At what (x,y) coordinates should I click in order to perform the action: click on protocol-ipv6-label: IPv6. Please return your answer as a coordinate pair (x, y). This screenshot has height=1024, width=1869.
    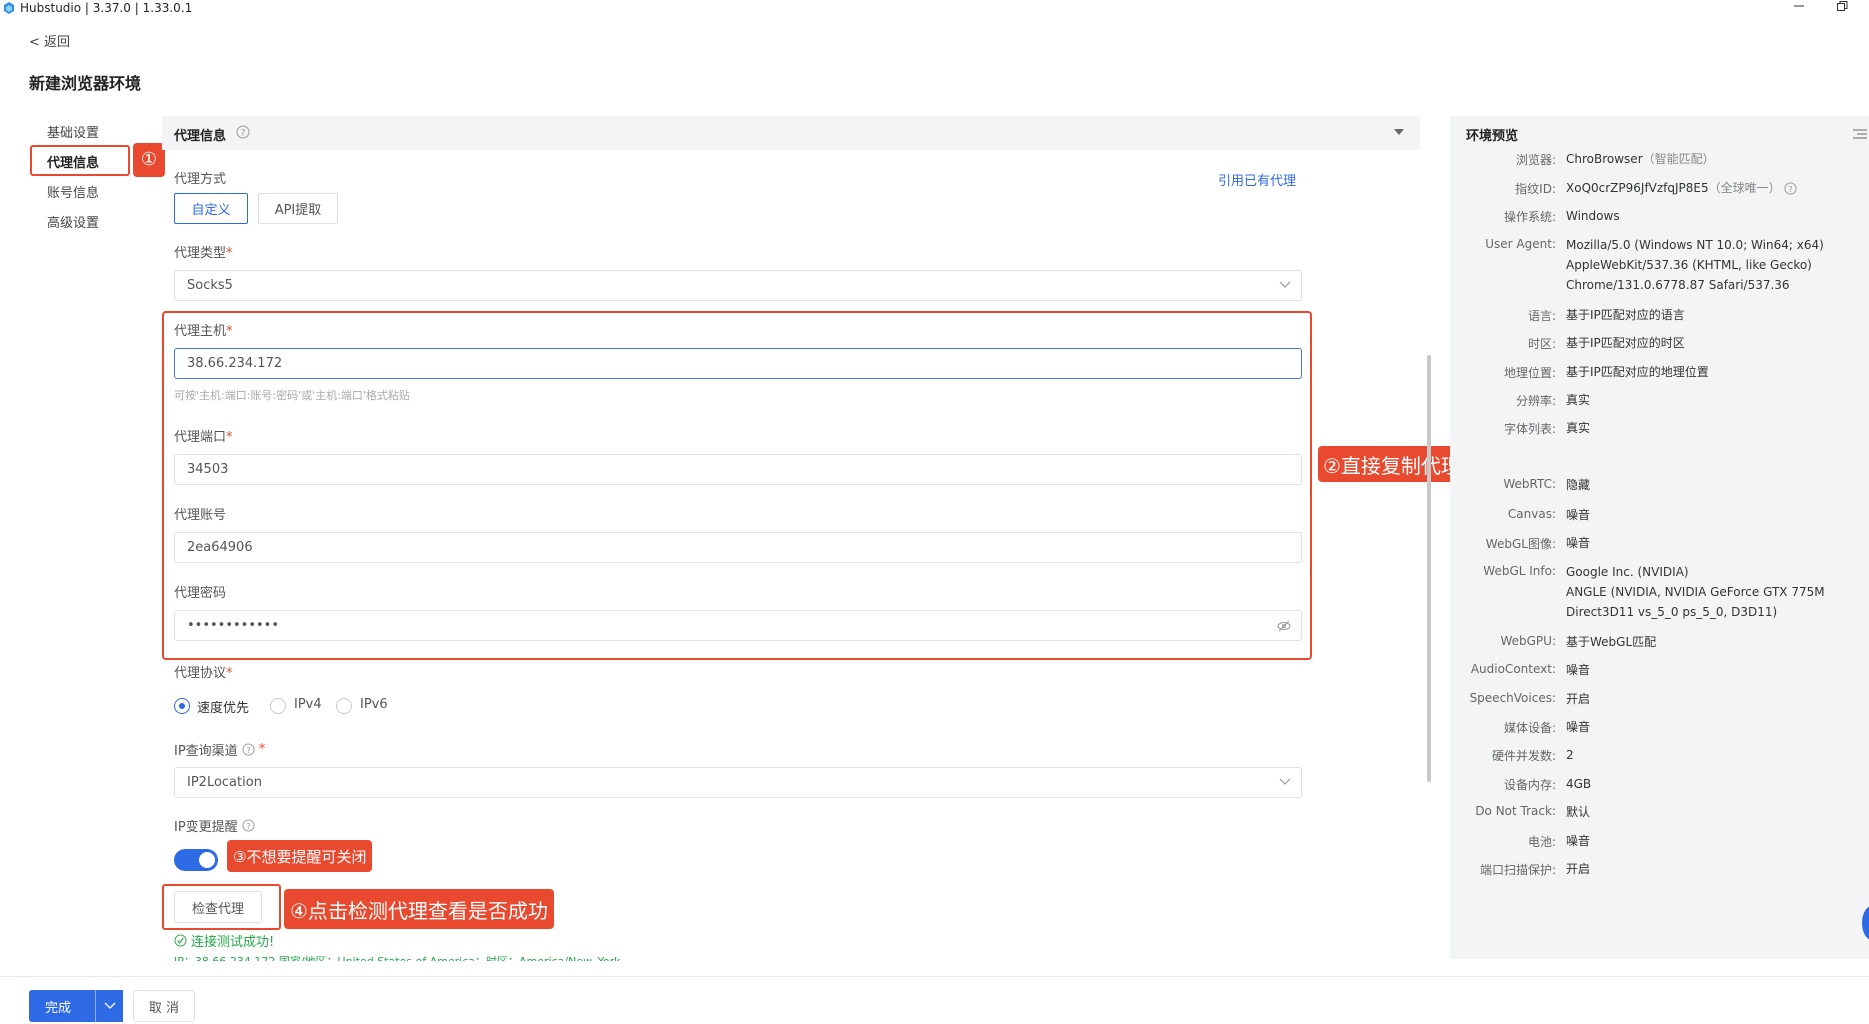
    Looking at the image, I should click on (374, 704).